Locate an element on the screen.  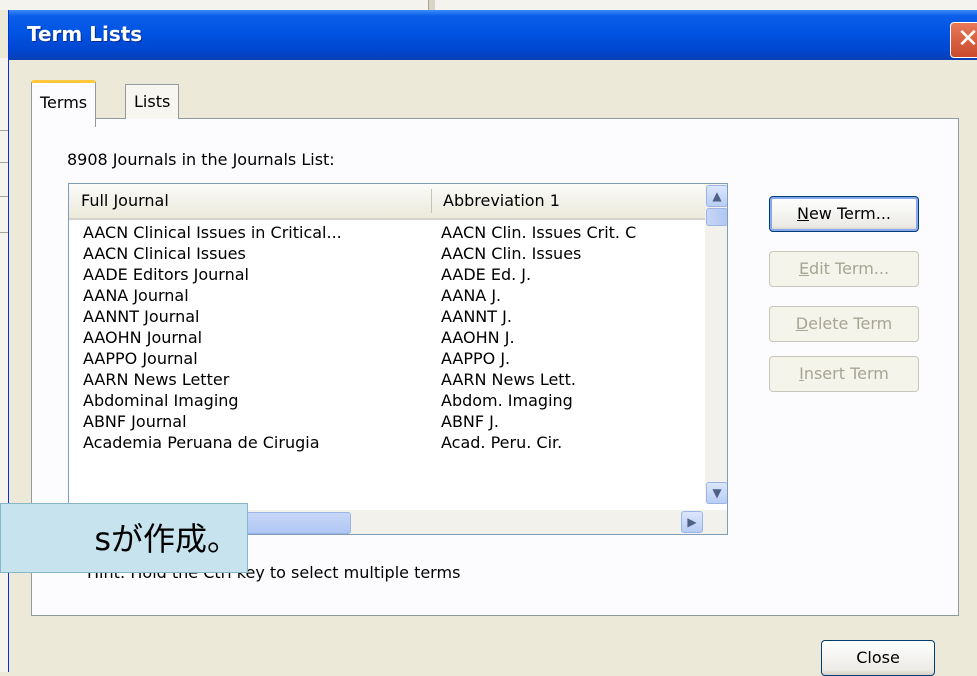
full-journal-cell: ABNF Journal is located at coordinates (135, 421).